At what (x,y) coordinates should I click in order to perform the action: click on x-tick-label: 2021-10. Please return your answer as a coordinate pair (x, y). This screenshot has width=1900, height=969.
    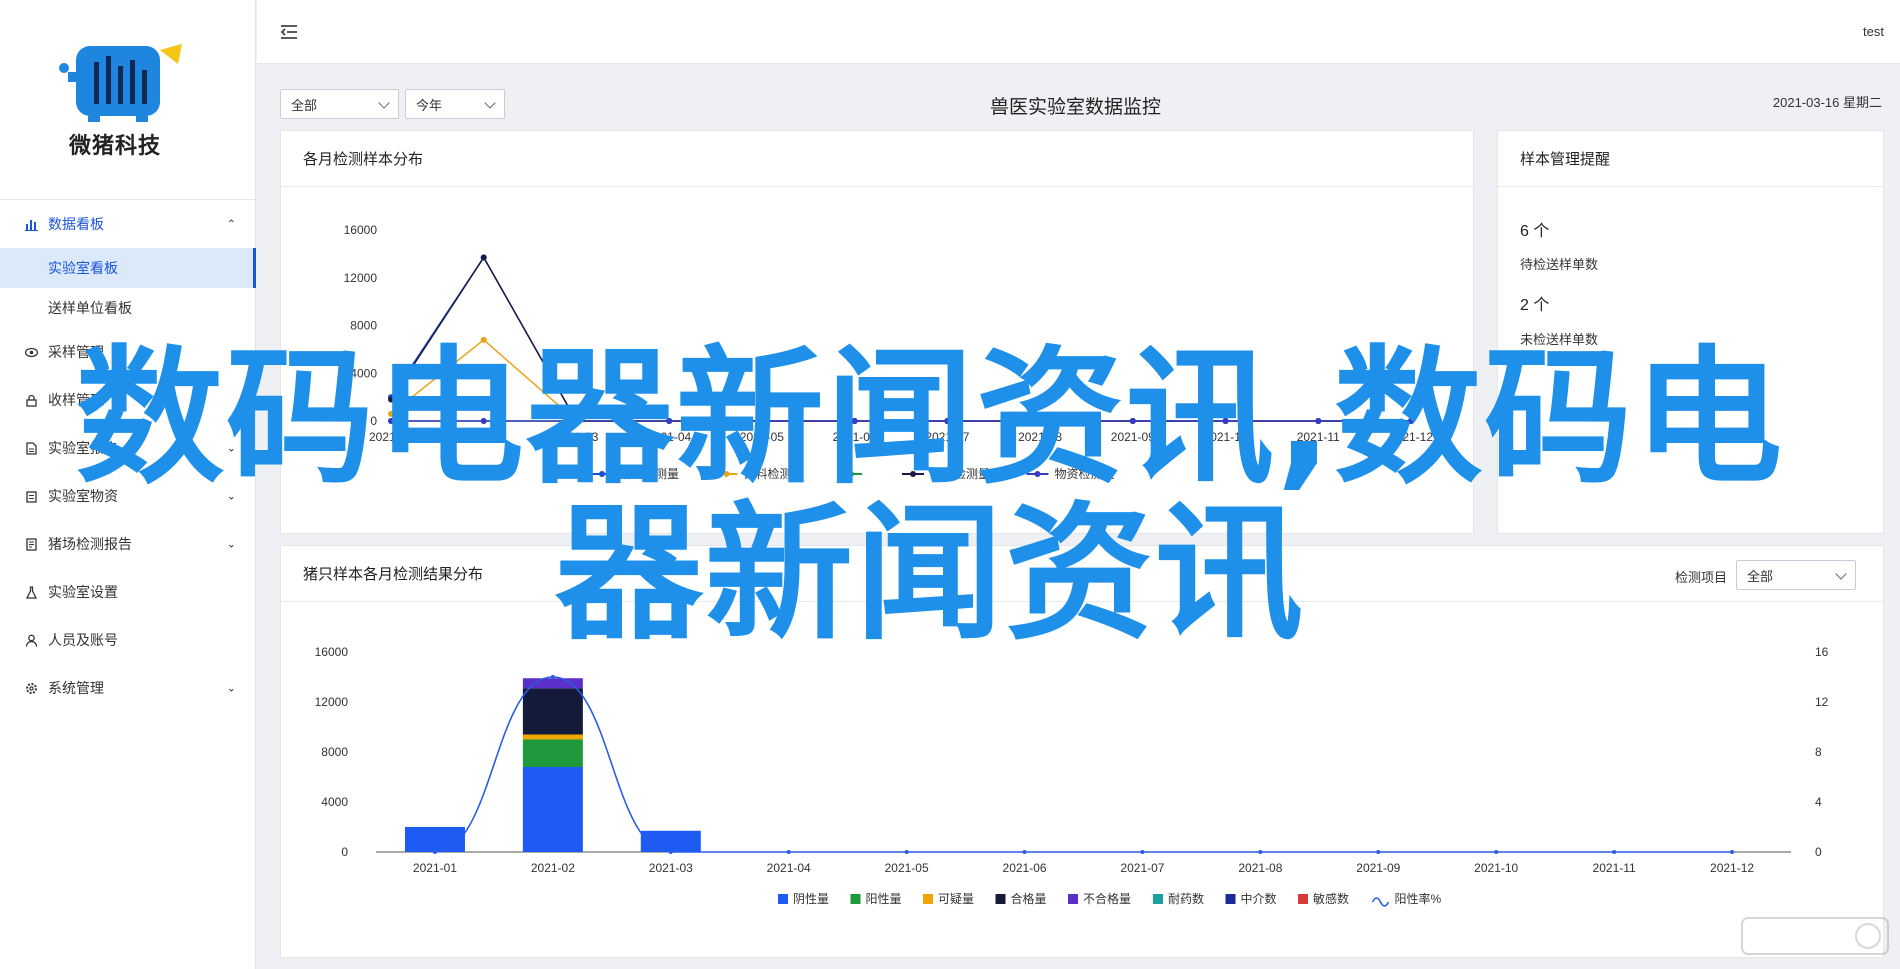
    Looking at the image, I should click on (1226, 437).